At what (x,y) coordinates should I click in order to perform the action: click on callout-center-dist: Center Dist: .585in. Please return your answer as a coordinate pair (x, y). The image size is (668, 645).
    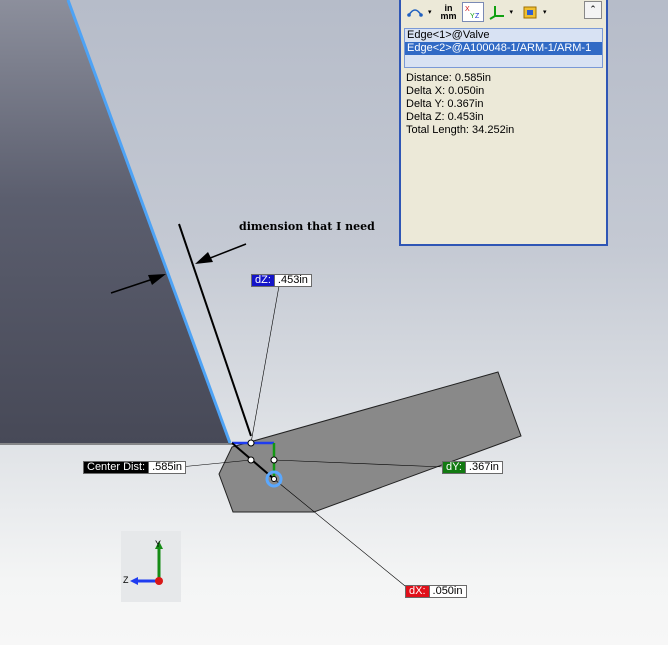
    Looking at the image, I should click on (135, 467).